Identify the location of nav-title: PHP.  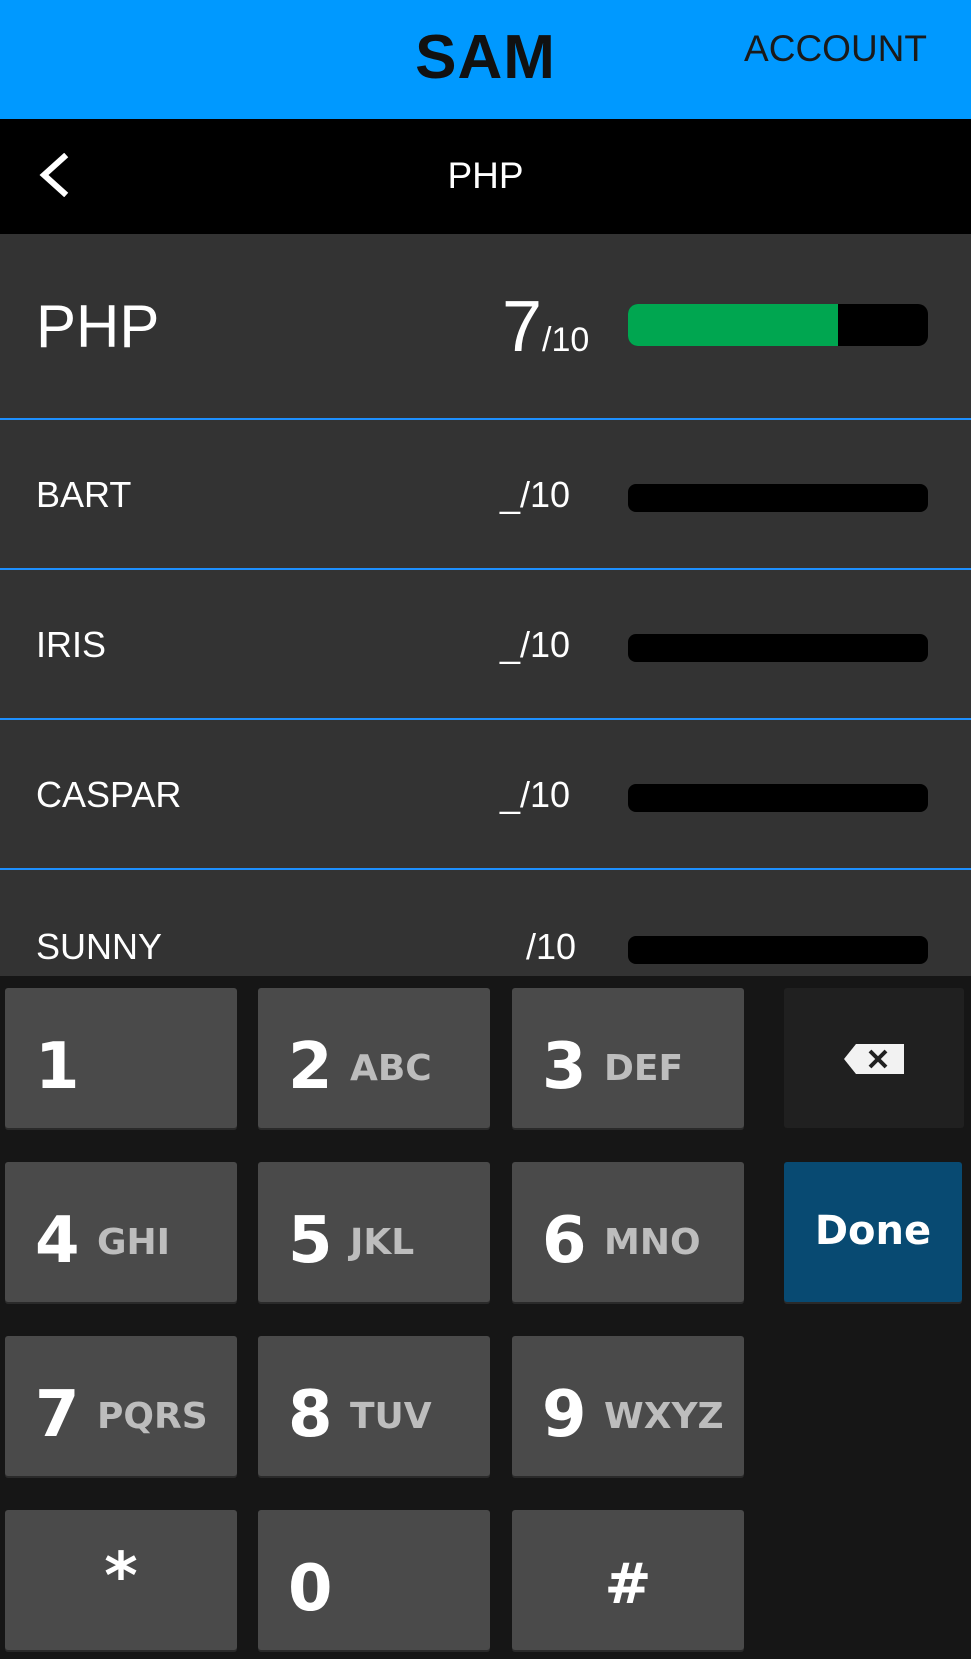
(485, 175).